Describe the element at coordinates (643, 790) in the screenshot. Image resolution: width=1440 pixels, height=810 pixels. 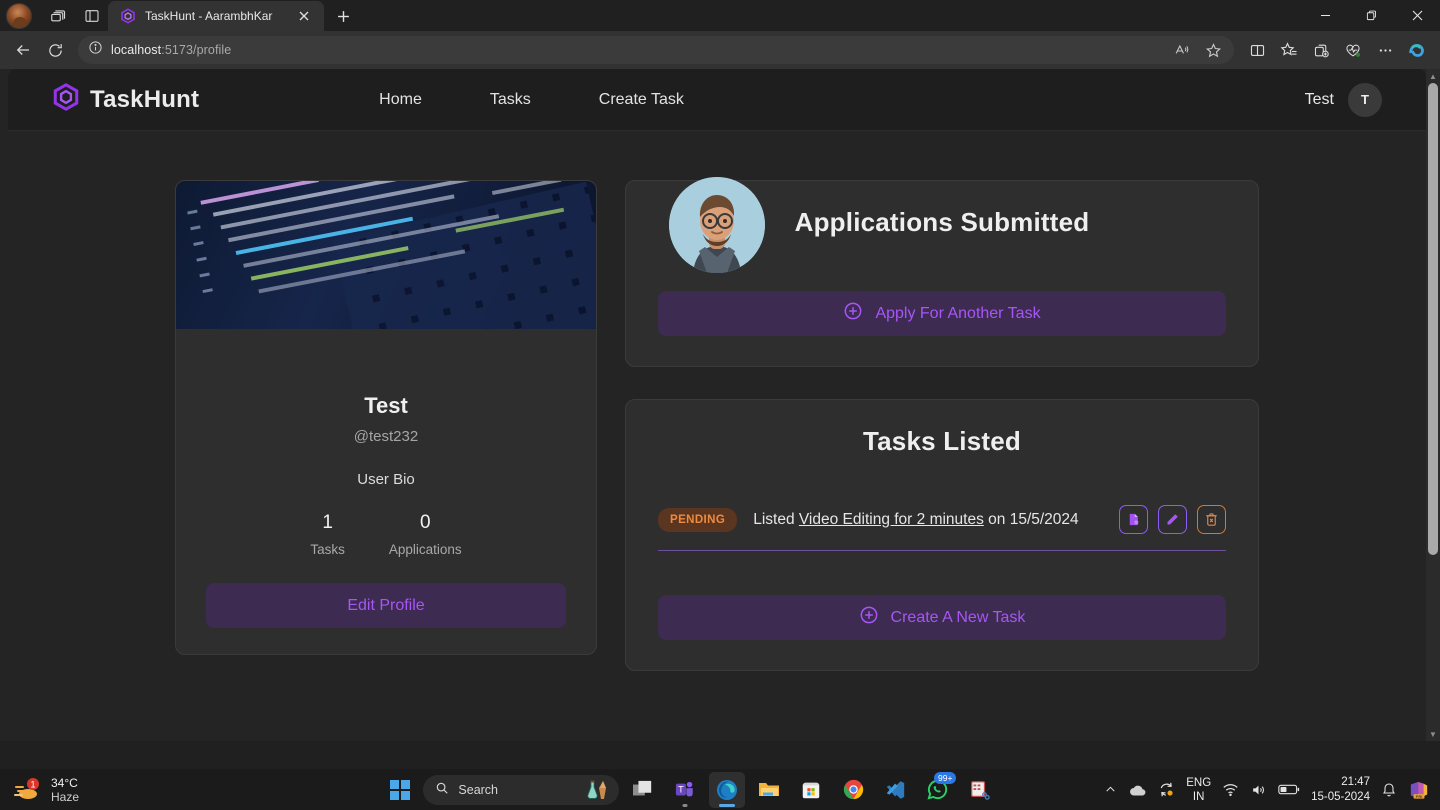
I see `task-view-icon` at that location.